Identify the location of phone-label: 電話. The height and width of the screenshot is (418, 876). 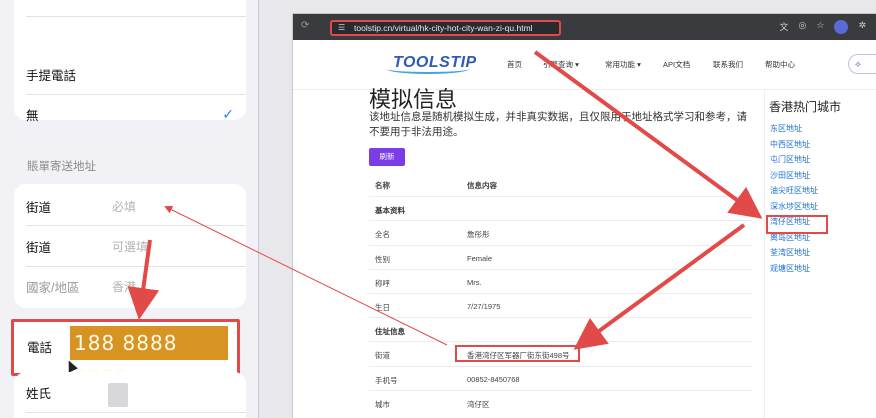
(40, 348).